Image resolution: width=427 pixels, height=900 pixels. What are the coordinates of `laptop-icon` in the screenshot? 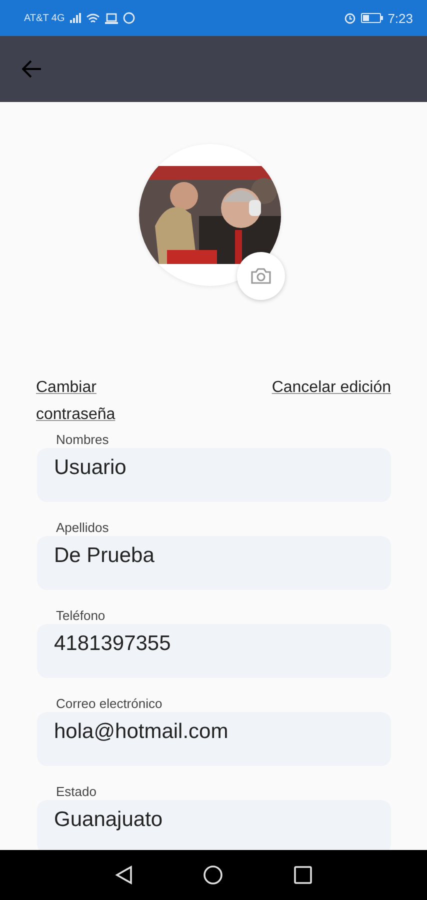 It's located at (111, 18).